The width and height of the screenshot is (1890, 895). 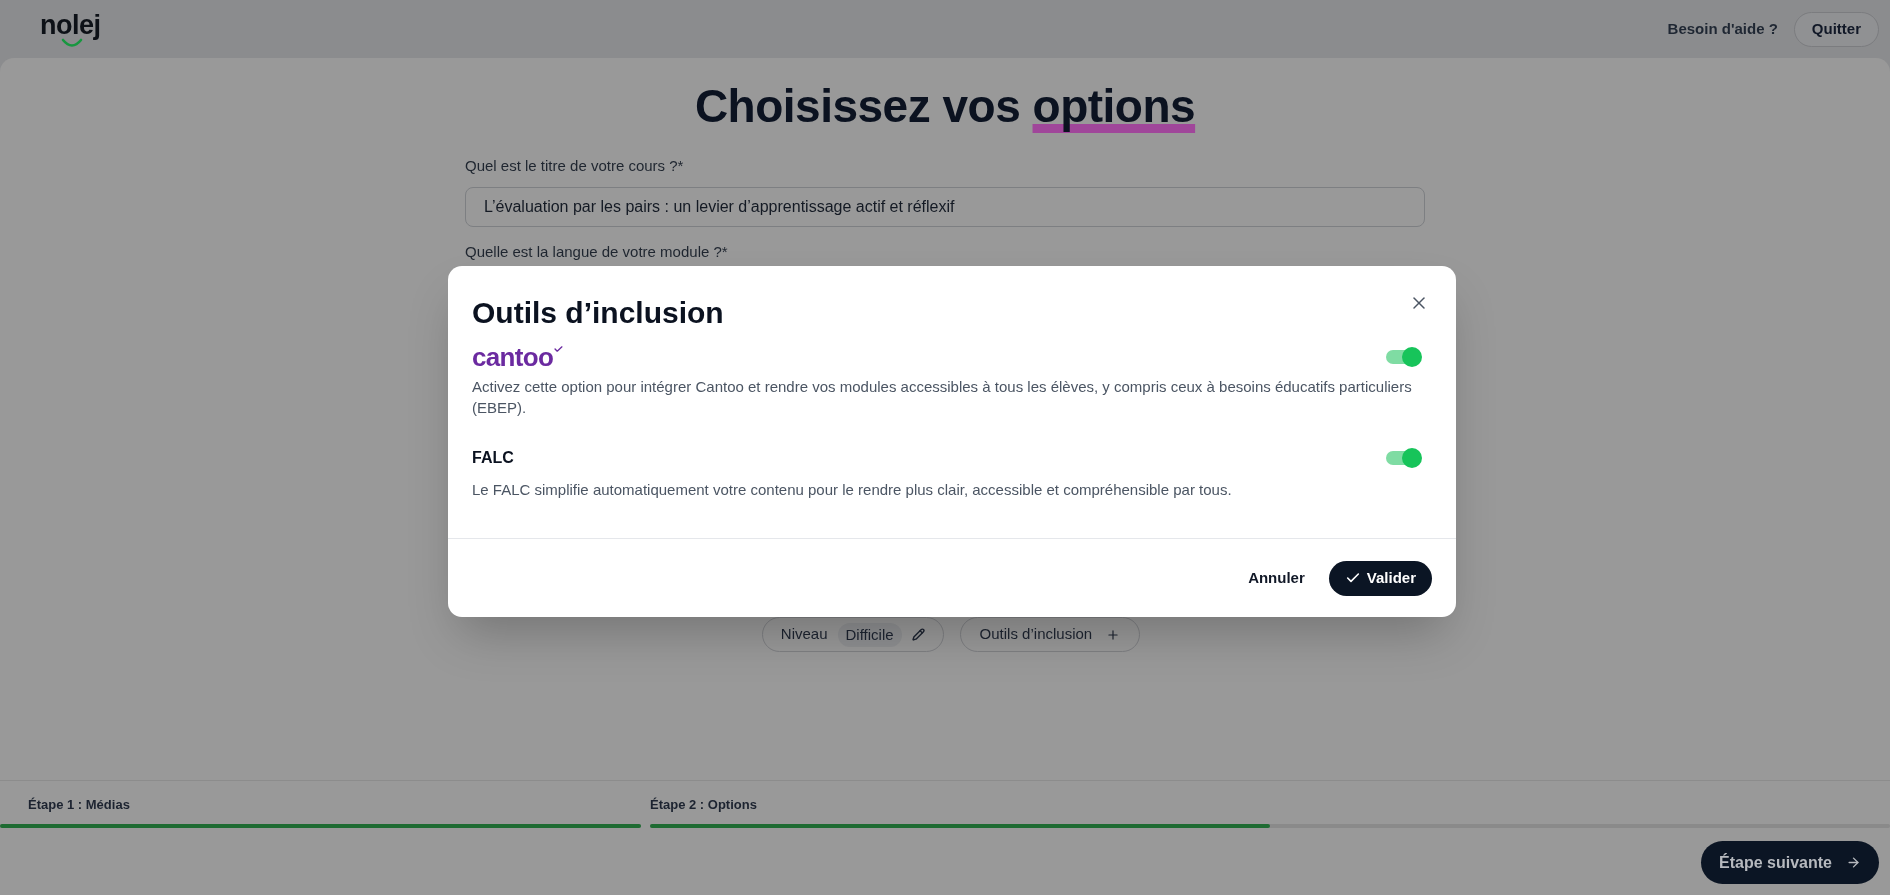 What do you see at coordinates (918, 634) in the screenshot?
I see `pencil-icon` at bounding box center [918, 634].